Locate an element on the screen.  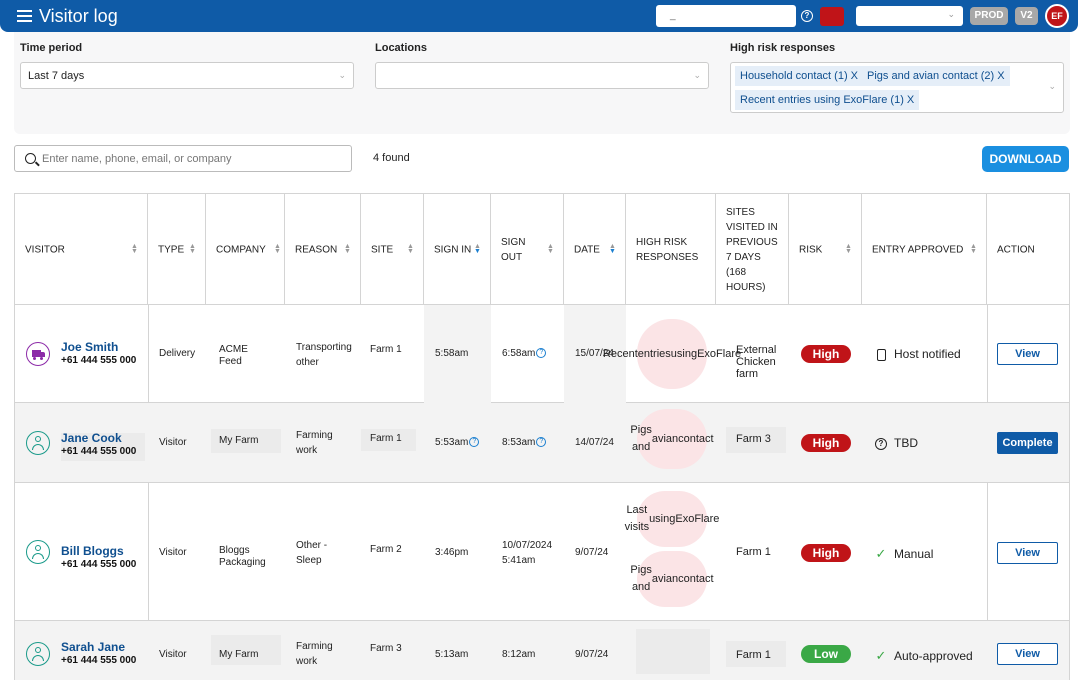
column-label: Sign in is located at coordinates (453, 249).